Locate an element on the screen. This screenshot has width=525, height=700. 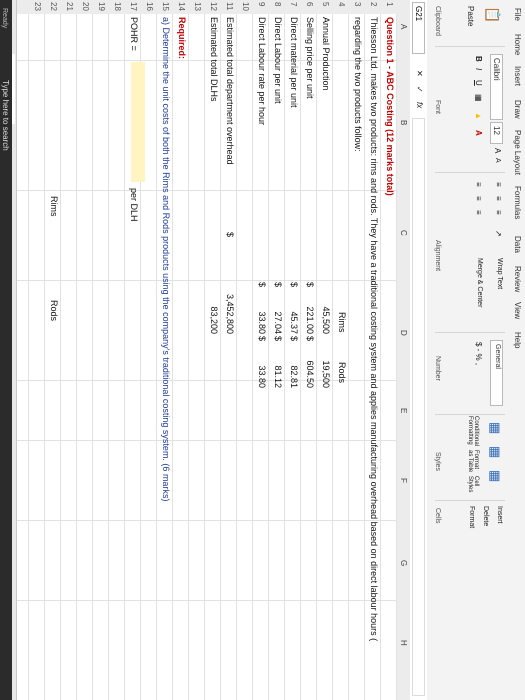
font-size-select: 12 is located at coordinates (496, 133).